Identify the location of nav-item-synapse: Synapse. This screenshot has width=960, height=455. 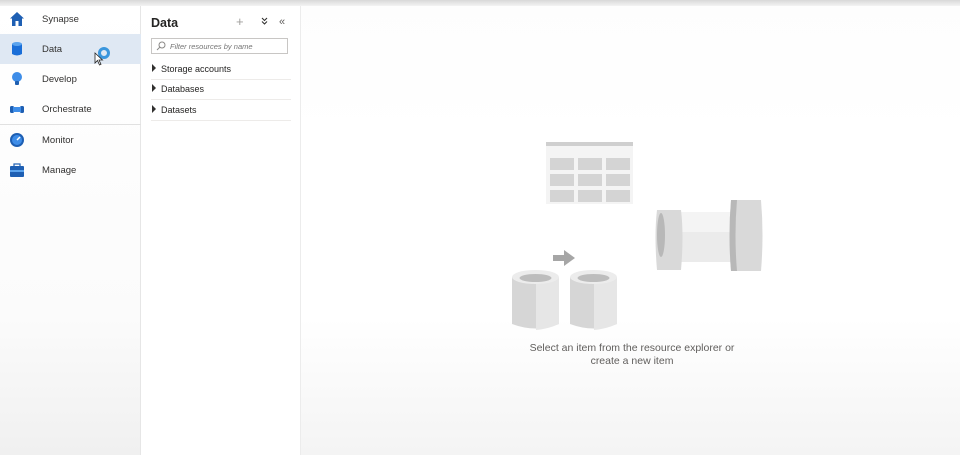
(70, 19).